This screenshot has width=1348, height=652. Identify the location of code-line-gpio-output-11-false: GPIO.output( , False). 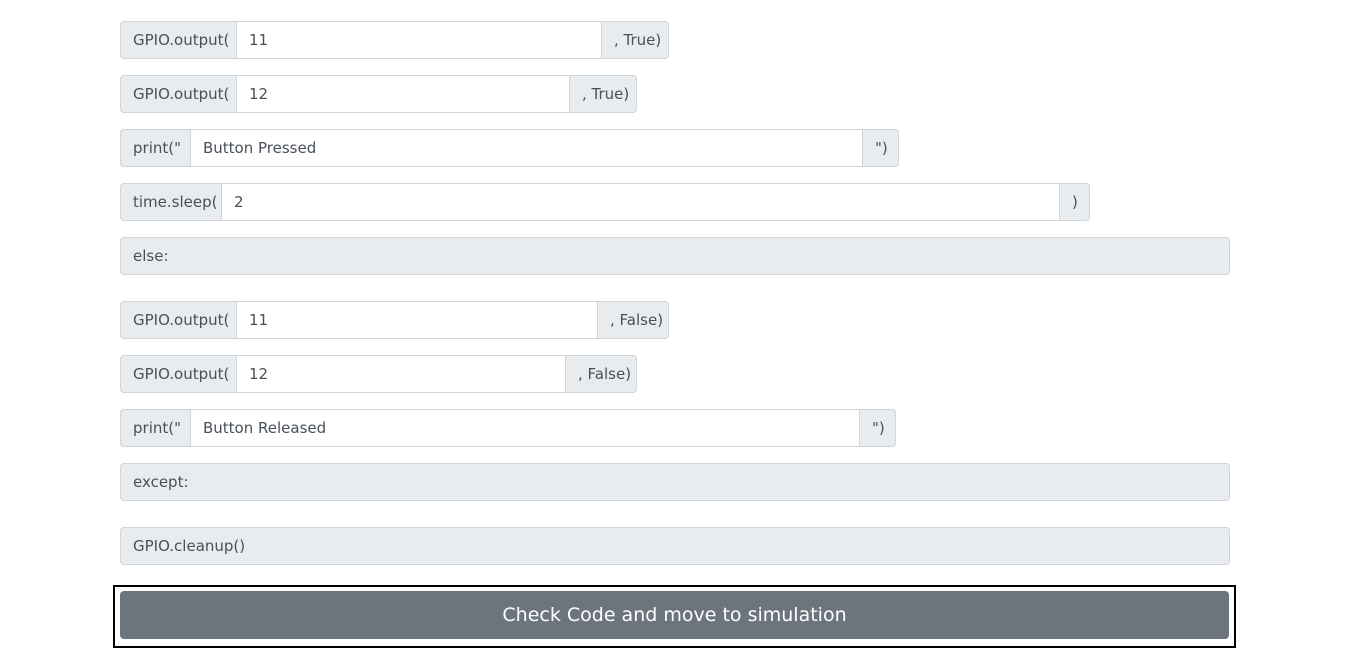
(394, 320).